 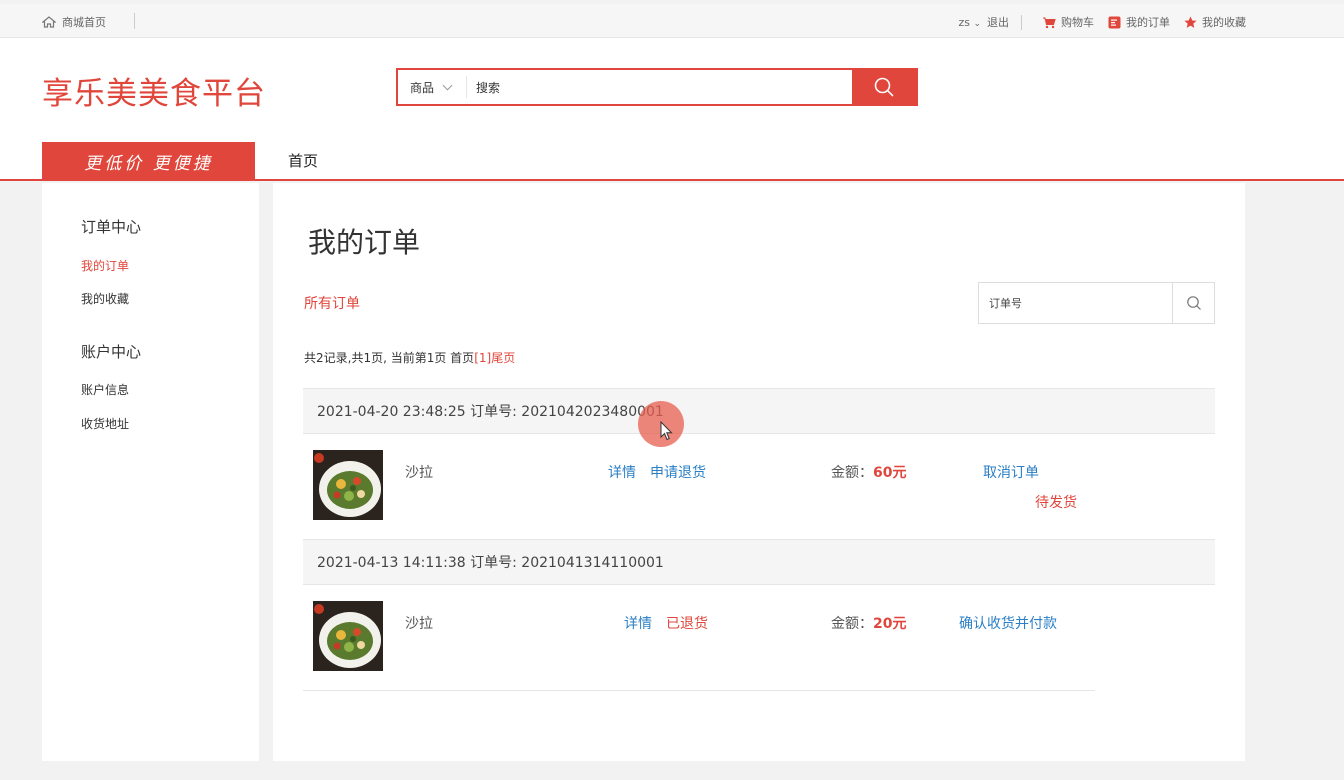 I want to click on favorites-link: 我的收藏, so click(x=1215, y=22).